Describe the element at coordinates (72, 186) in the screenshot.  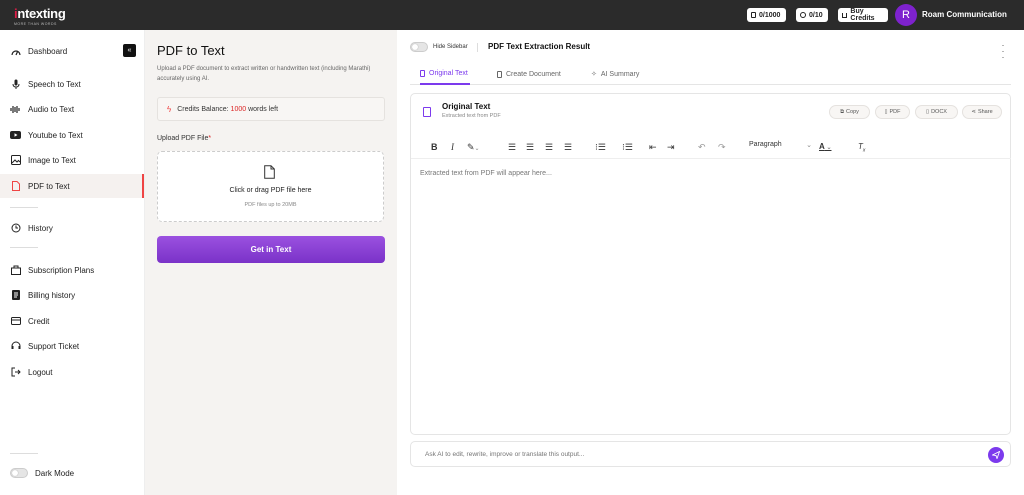
I see `sidebar-item-pdf-to-text: PDF to Text` at that location.